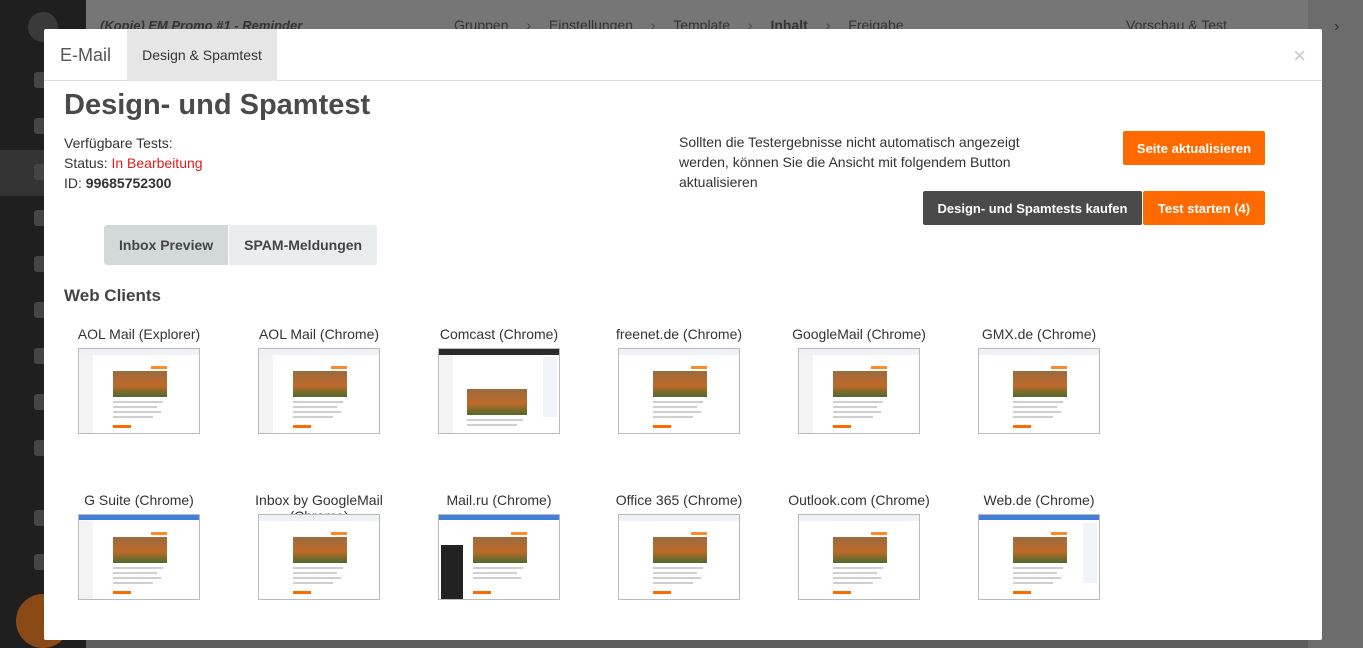  I want to click on result-view-switch: Inbox Preview SPAM-Meldungen, so click(241, 245).